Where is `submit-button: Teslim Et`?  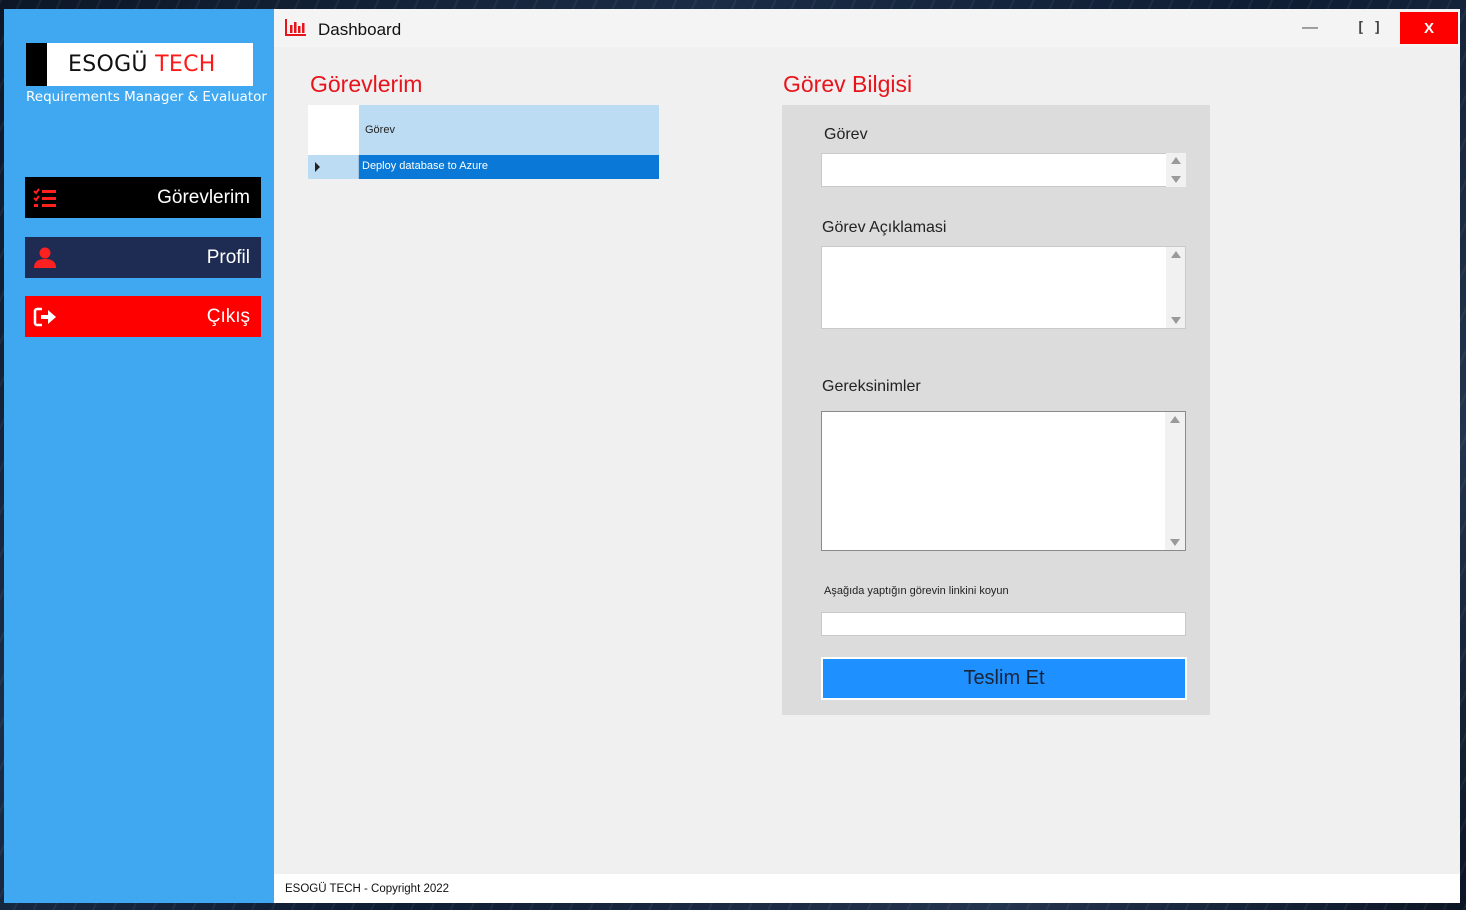 submit-button: Teslim Et is located at coordinates (1004, 678).